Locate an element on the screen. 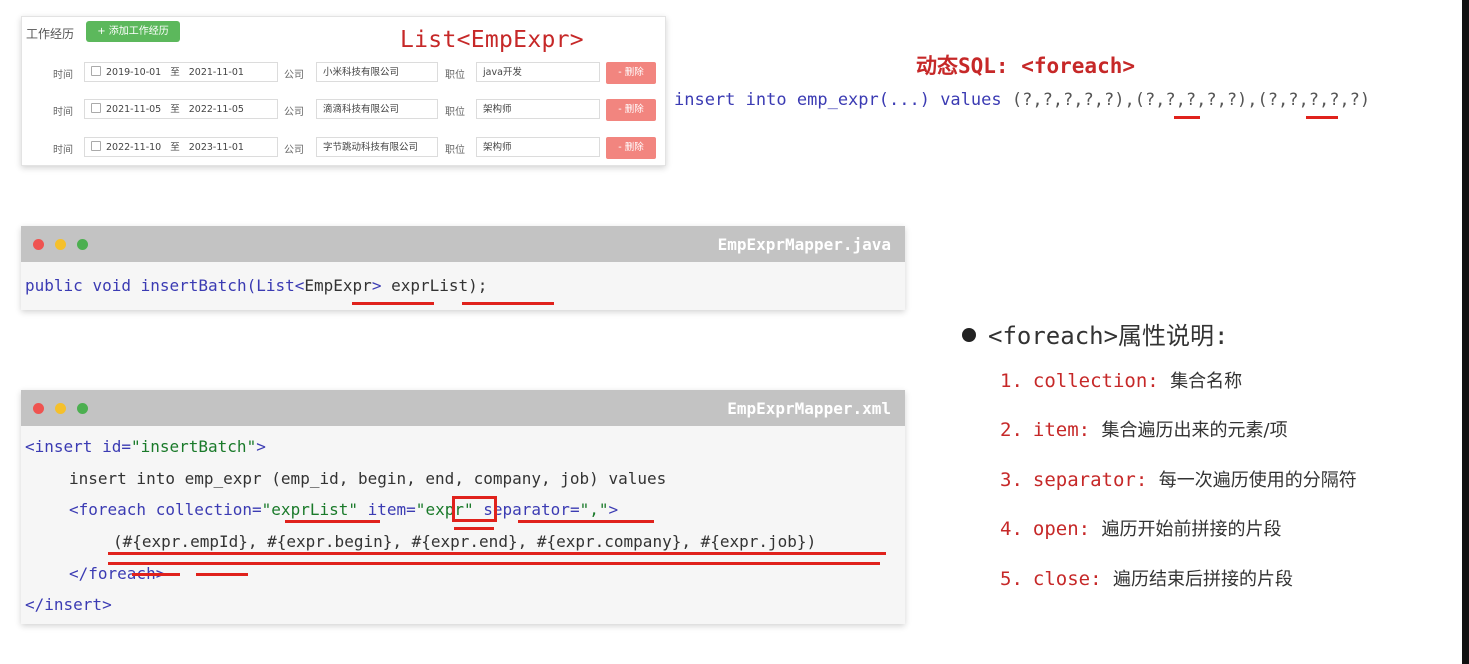 Image resolution: width=1469 pixels, height=664 pixels. end-date: 2021-11-01 is located at coordinates (216, 72).